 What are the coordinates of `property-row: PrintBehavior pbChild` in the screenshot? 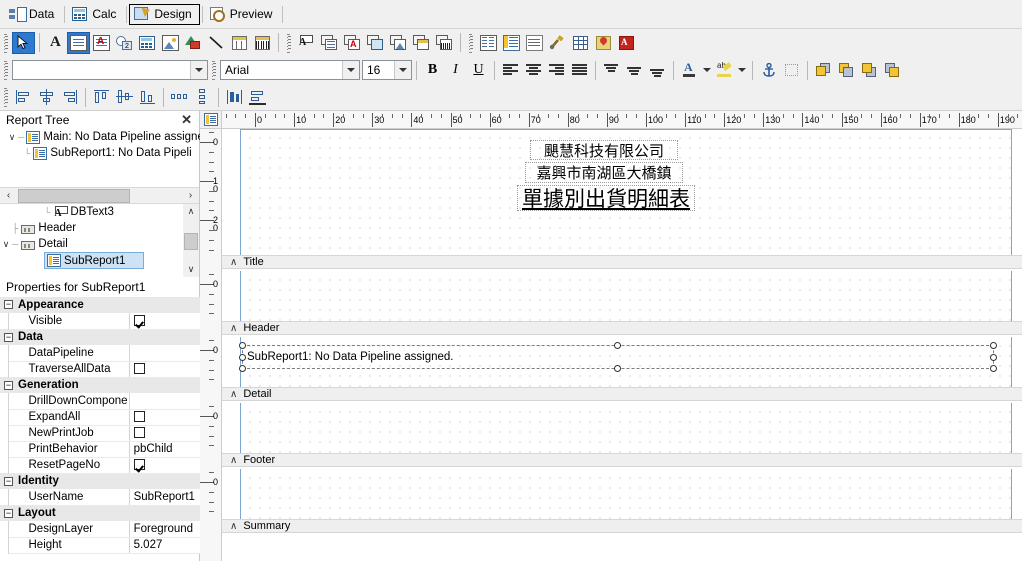 It's located at (100, 449).